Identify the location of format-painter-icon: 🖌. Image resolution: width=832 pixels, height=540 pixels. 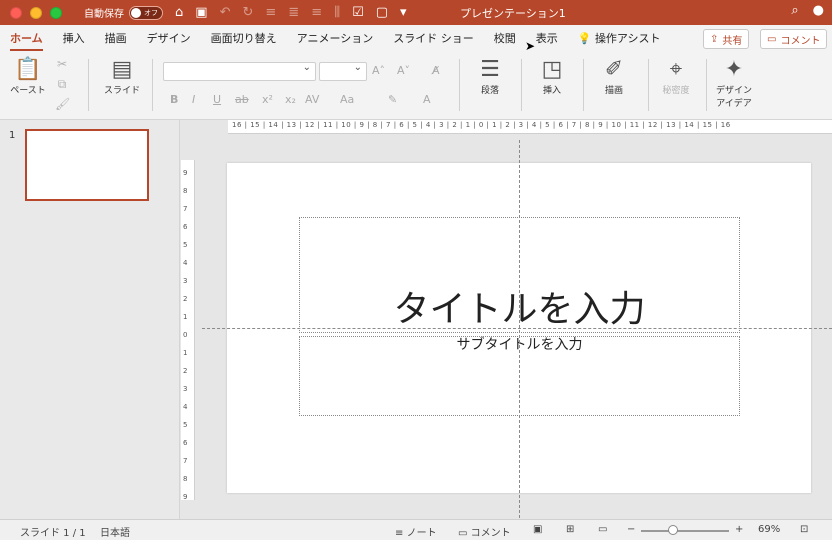
(62, 104).